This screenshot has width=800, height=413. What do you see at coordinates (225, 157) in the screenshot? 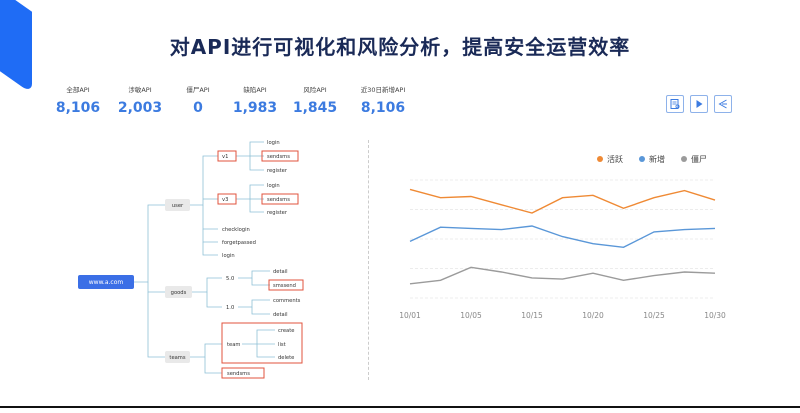
I see `tree-node-v1: v1` at bounding box center [225, 157].